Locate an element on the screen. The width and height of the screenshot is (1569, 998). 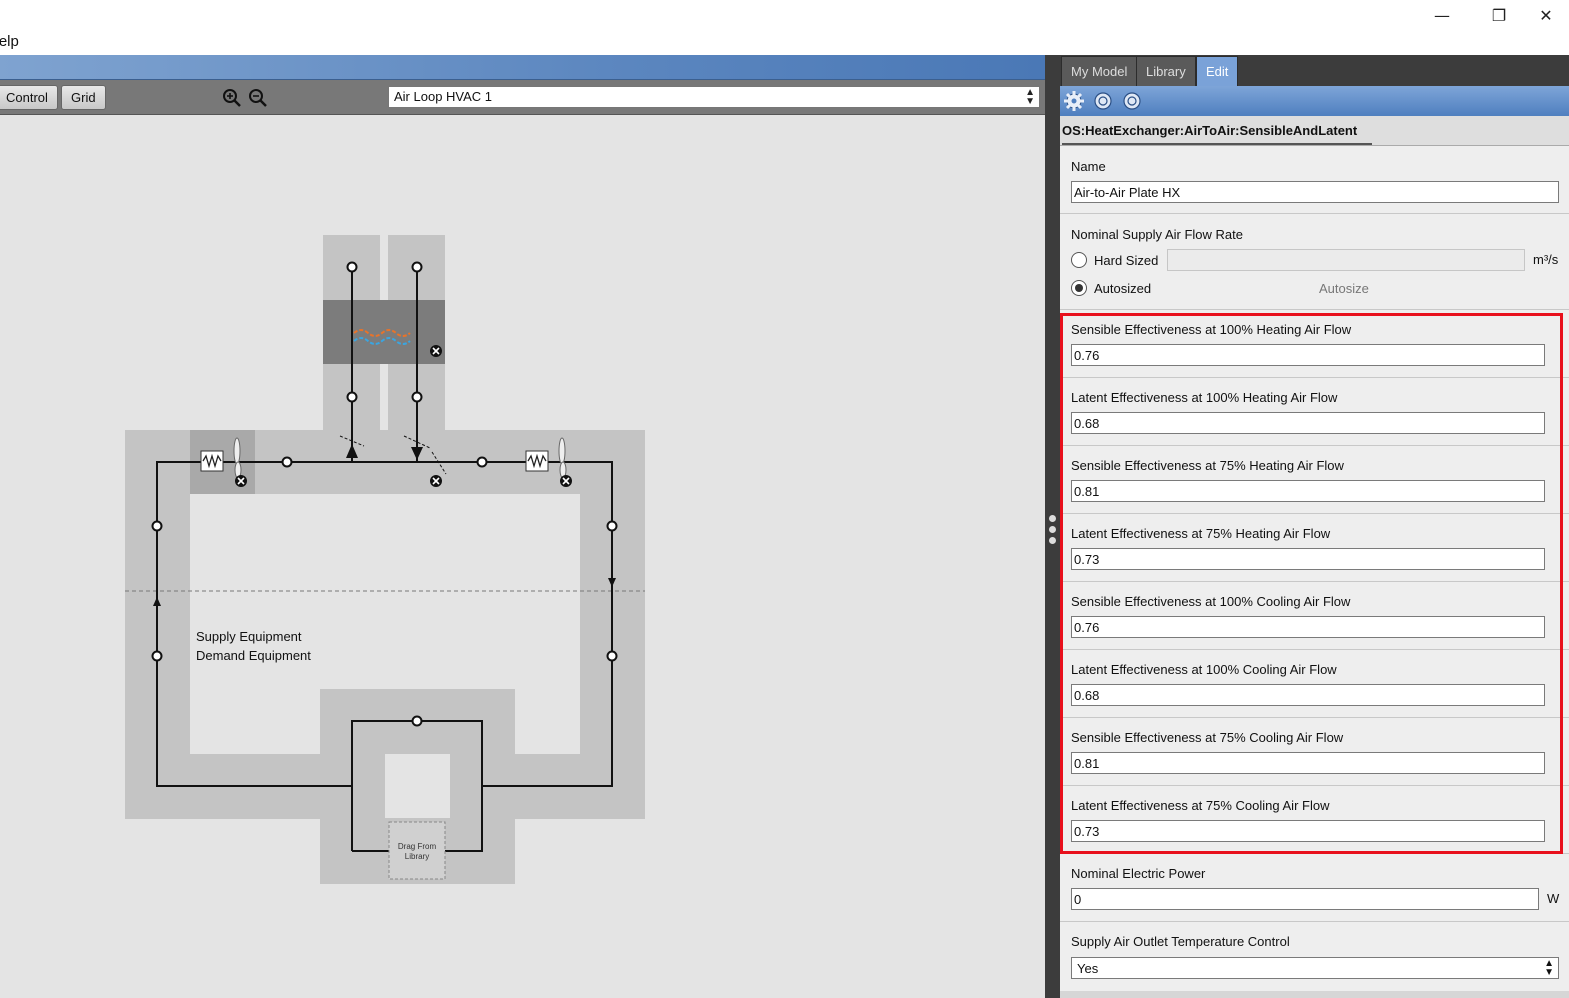
tab-library: Library is located at coordinates (1166, 71).